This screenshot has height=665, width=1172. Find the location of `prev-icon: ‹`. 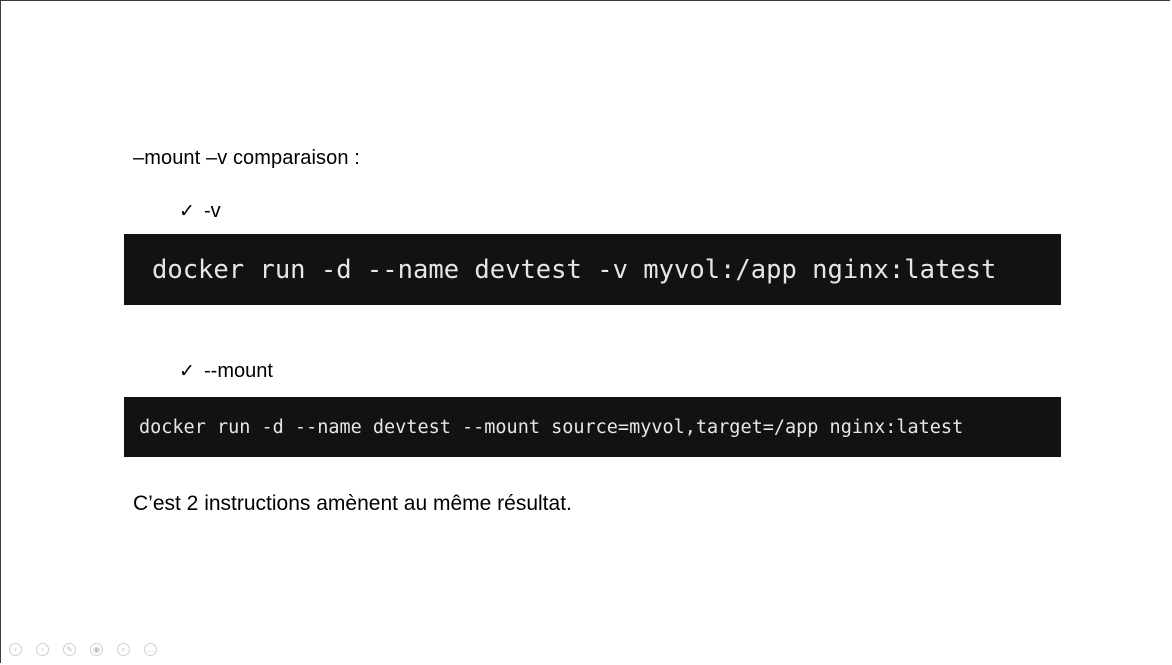

prev-icon: ‹ is located at coordinates (15, 649).